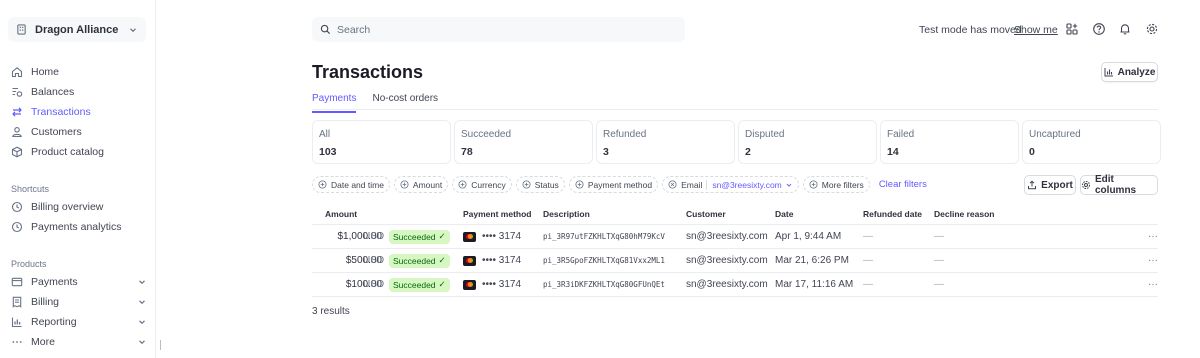  I want to click on nav-item-transactions: Transactions, so click(79, 112).